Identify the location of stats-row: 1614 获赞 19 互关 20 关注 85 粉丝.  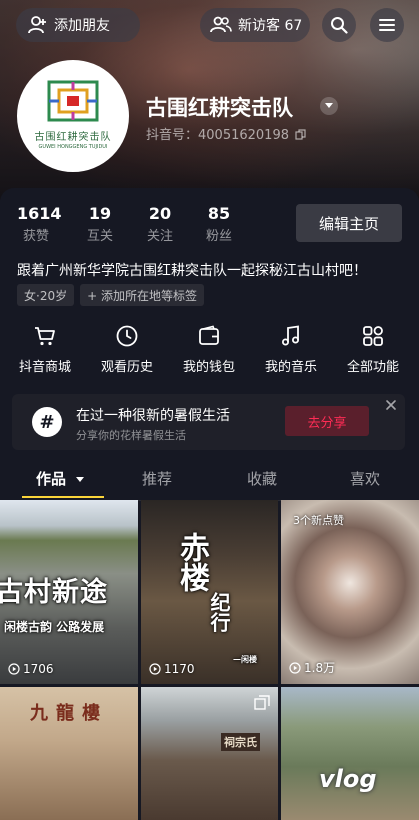
(145, 226).